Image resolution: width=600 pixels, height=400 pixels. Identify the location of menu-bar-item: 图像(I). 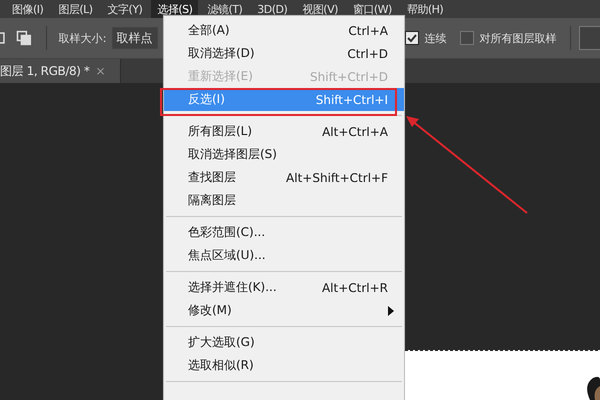
(28, 9).